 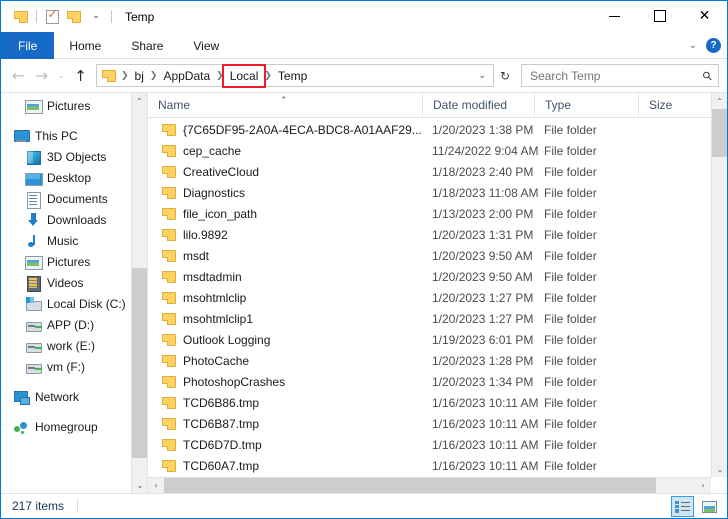 I want to click on sidebar-item-local-disk-c: Local Disk (C:), so click(x=74, y=303).